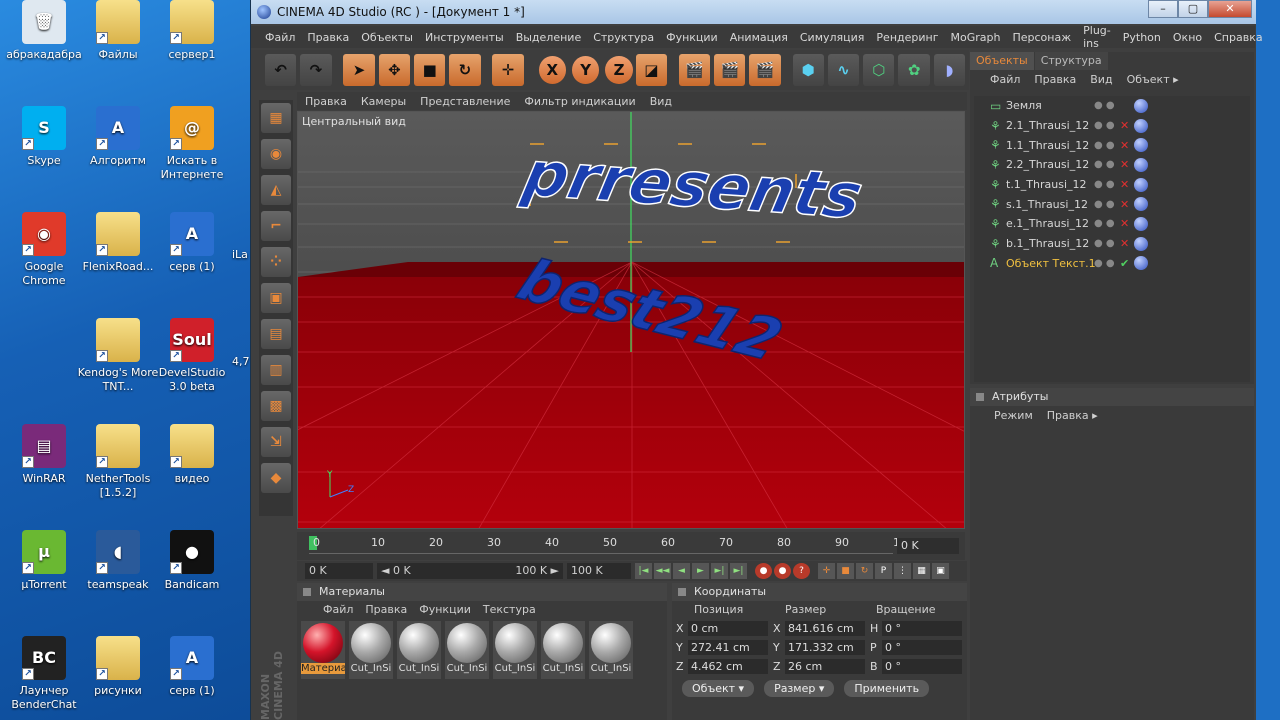 The height and width of the screenshot is (720, 1280). I want to click on render-settings-icon: 🎬, so click(765, 70).